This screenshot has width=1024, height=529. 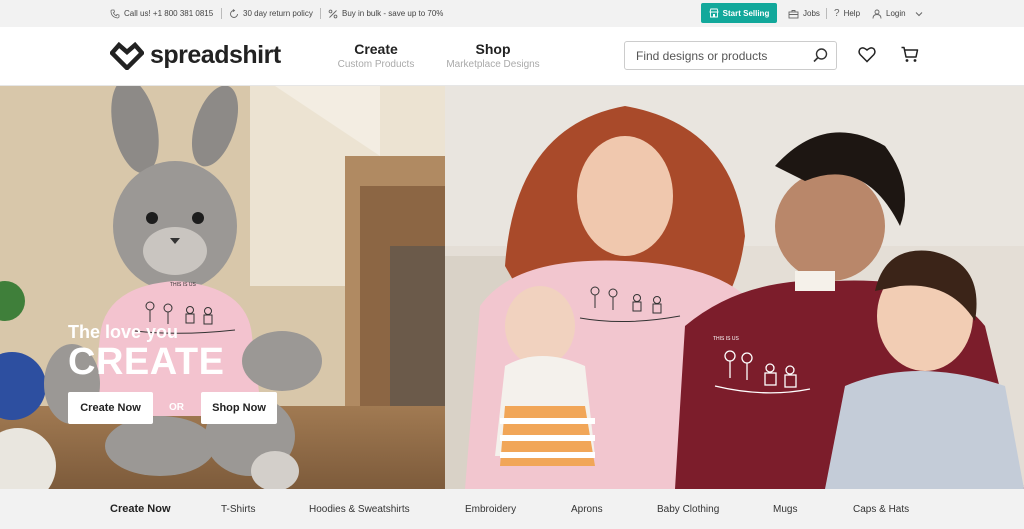 I want to click on login-label: Login, so click(x=896, y=13).